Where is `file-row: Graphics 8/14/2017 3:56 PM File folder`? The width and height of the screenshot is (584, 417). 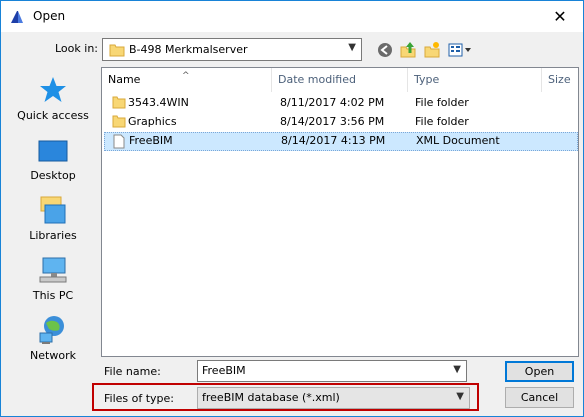 file-row: Graphics 8/14/2017 3:56 PM File folder is located at coordinates (341, 122).